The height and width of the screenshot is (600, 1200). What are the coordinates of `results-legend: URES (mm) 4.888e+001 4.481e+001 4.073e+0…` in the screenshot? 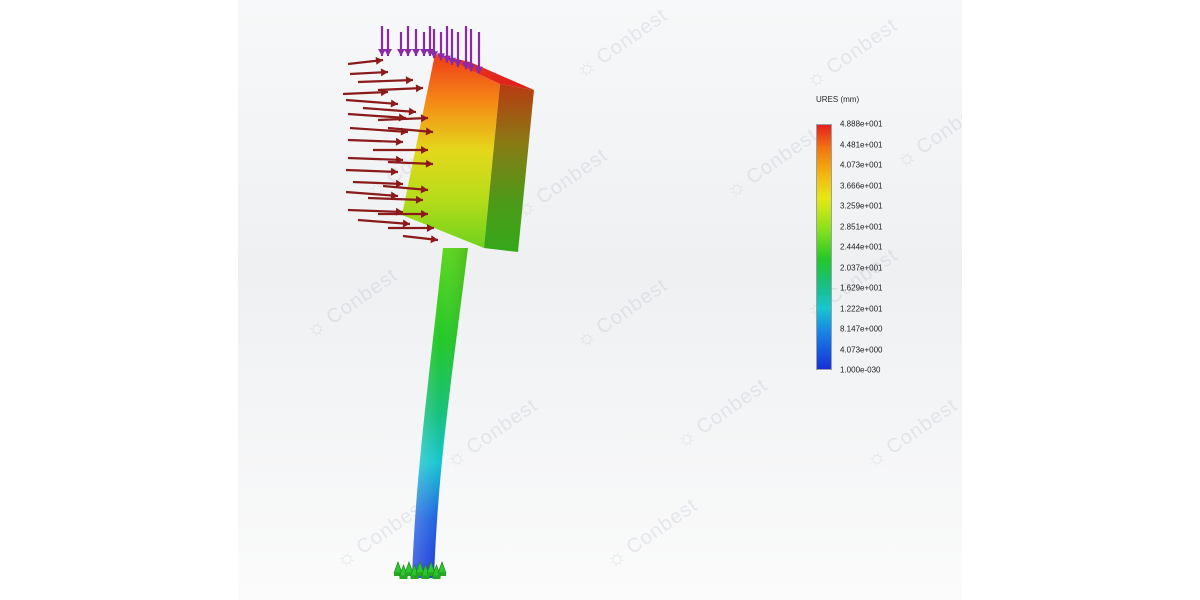 It's located at (881, 240).